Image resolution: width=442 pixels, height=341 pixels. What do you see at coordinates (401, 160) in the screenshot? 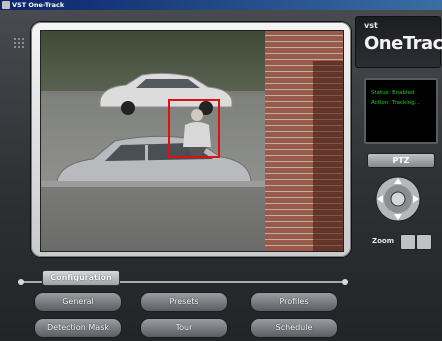
I see `ptz-button: PTZ` at bounding box center [401, 160].